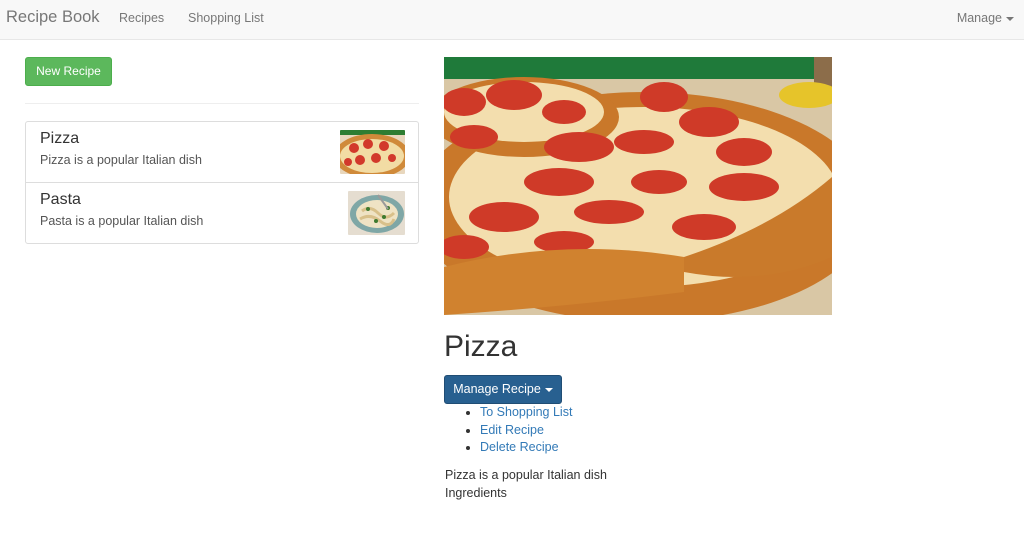  What do you see at coordinates (222, 213) in the screenshot?
I see `recipe-list-item: Pasta Pasta is a popular Italian dish` at bounding box center [222, 213].